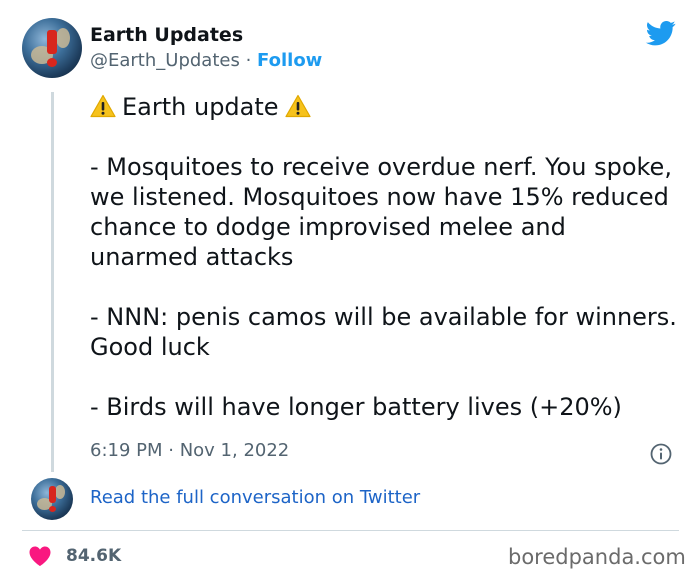 This screenshot has height=583, width=700. What do you see at coordinates (255, 497) in the screenshot?
I see `read-conversation-link: Read the full conversation on Twitter` at bounding box center [255, 497].